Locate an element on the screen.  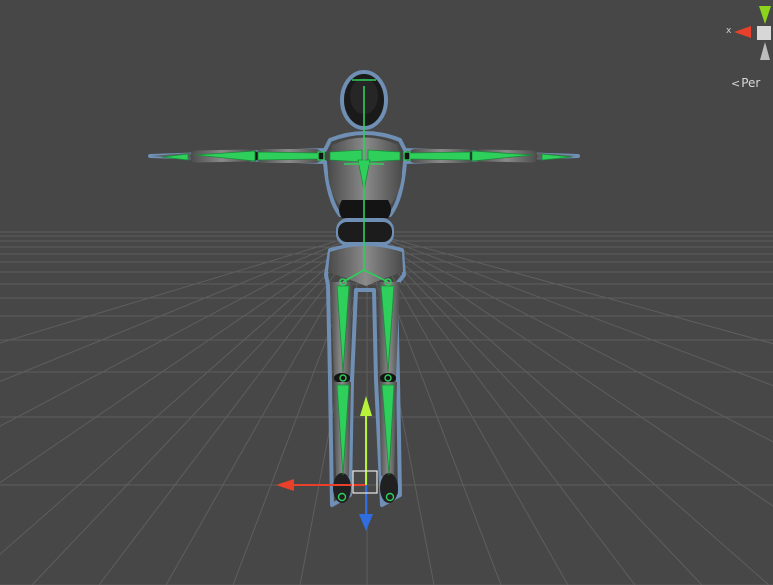
gizmo-x-cone-icon is located at coordinates (742, 32).